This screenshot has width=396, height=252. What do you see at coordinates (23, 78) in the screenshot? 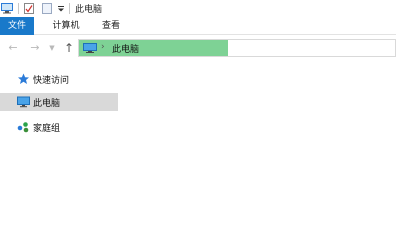
I see `star-icon` at bounding box center [23, 78].